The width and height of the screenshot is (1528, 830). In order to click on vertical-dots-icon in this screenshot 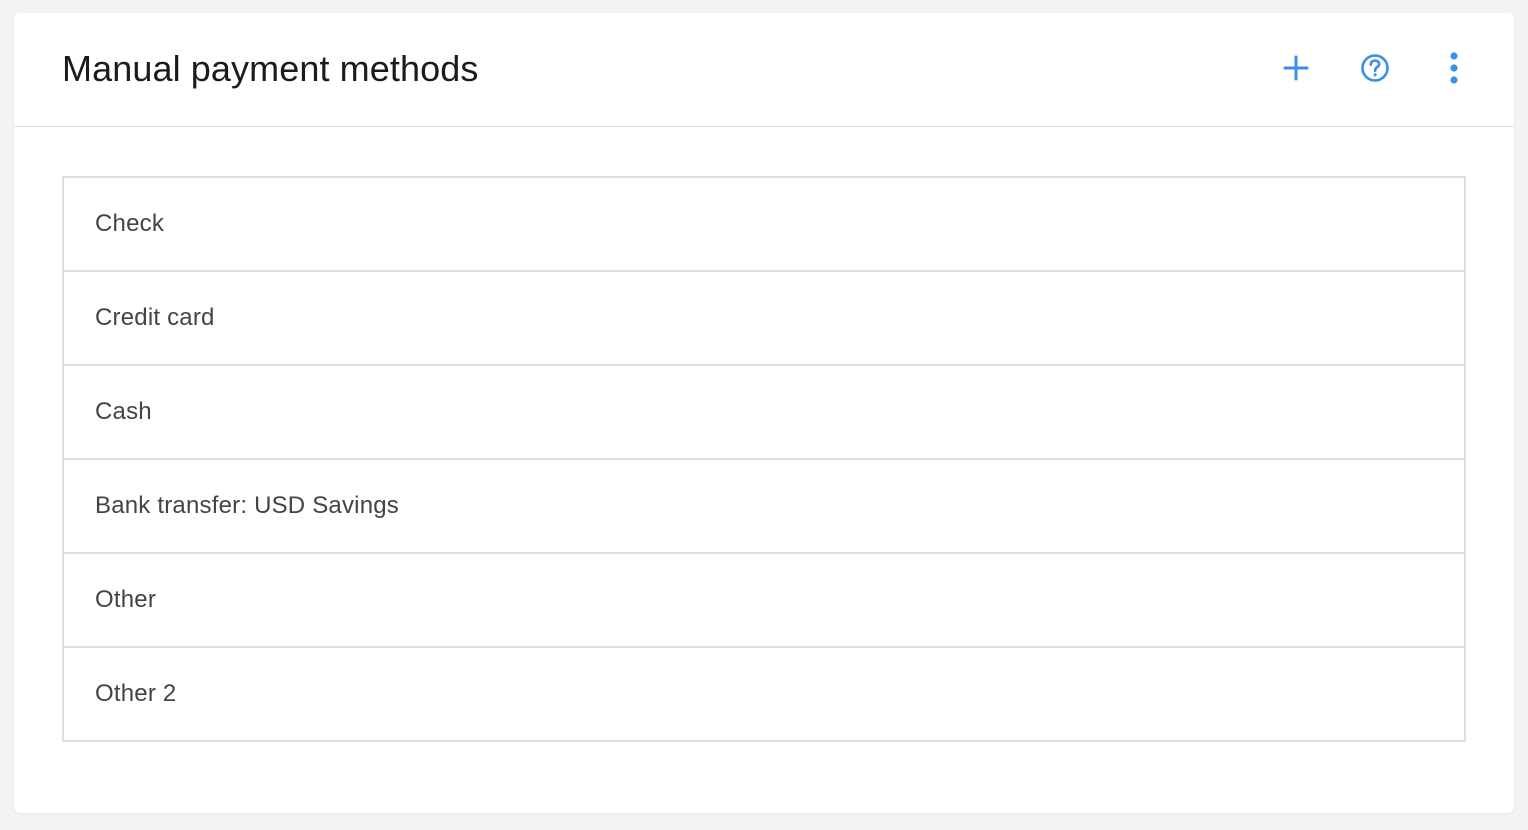, I will do `click(1454, 68)`.